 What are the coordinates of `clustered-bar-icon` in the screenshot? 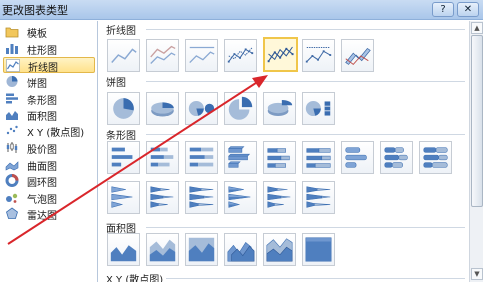 It's located at (122, 157).